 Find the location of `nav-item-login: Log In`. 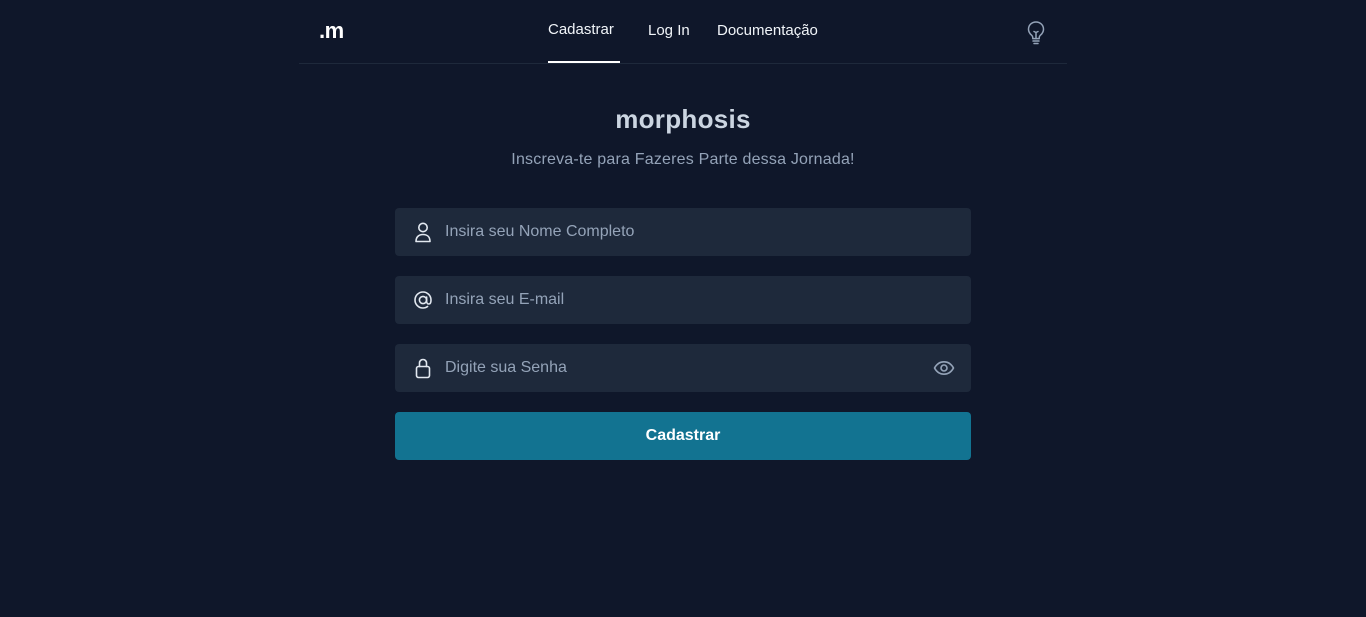

nav-item-login: Log In is located at coordinates (669, 30).